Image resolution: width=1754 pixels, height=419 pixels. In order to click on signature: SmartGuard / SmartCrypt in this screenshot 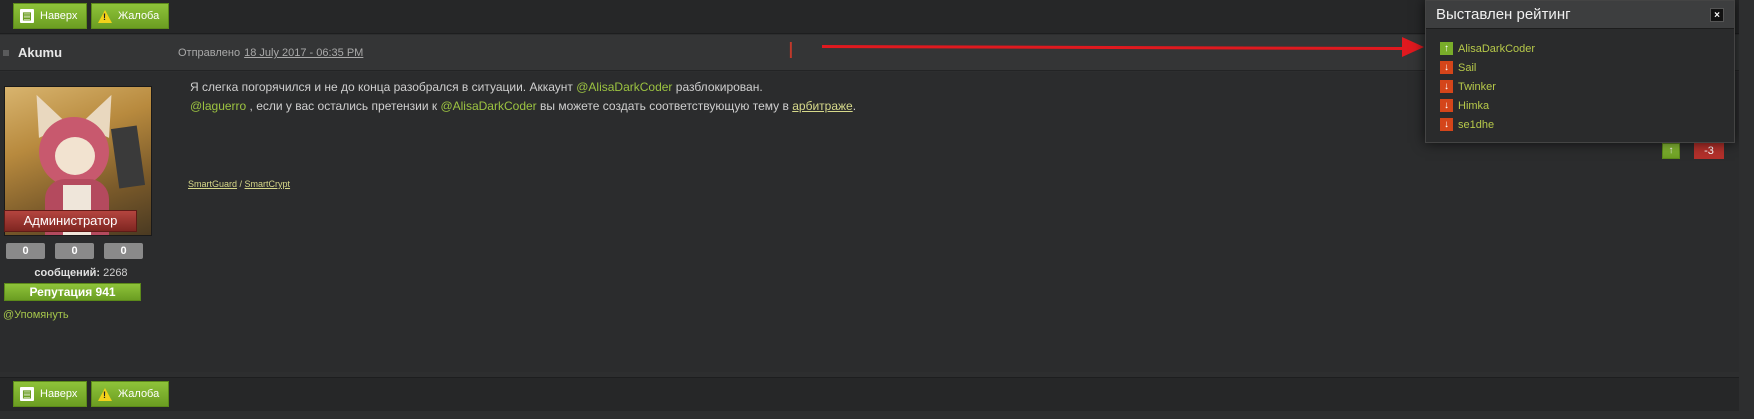, I will do `click(239, 184)`.